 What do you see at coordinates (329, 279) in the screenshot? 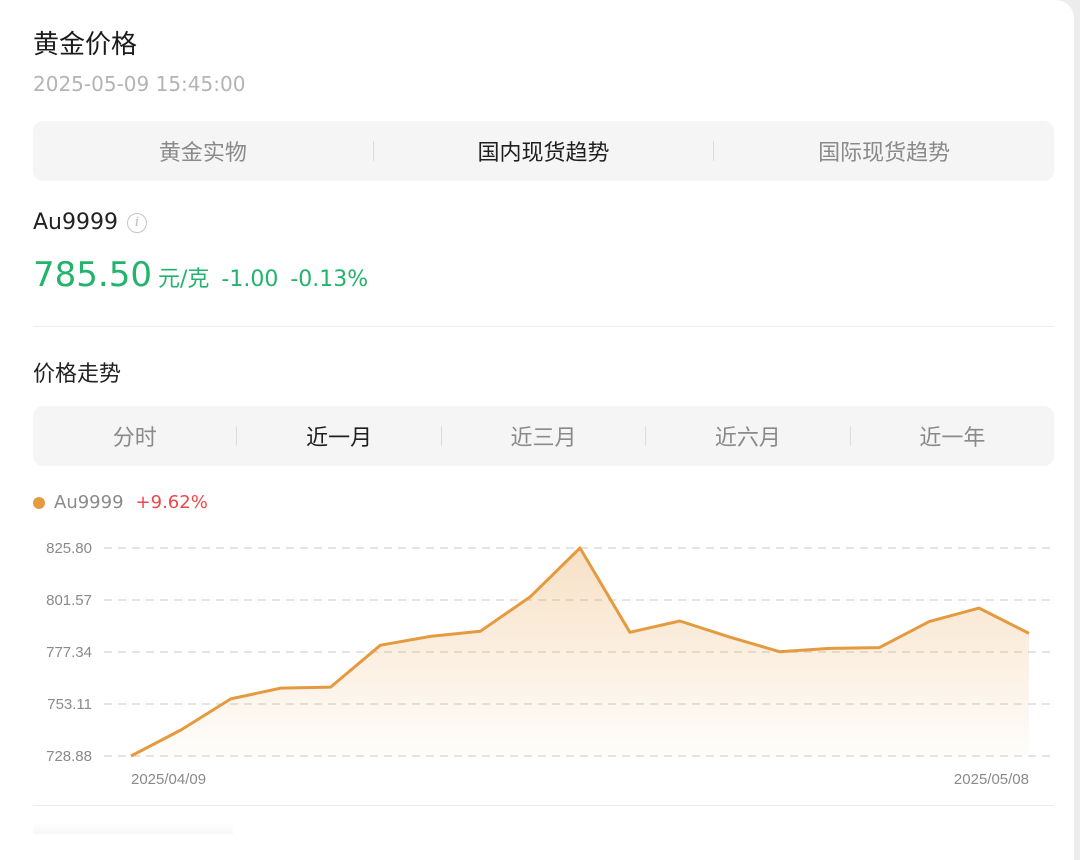
I see `quote-change-percent: -0.13%` at bounding box center [329, 279].